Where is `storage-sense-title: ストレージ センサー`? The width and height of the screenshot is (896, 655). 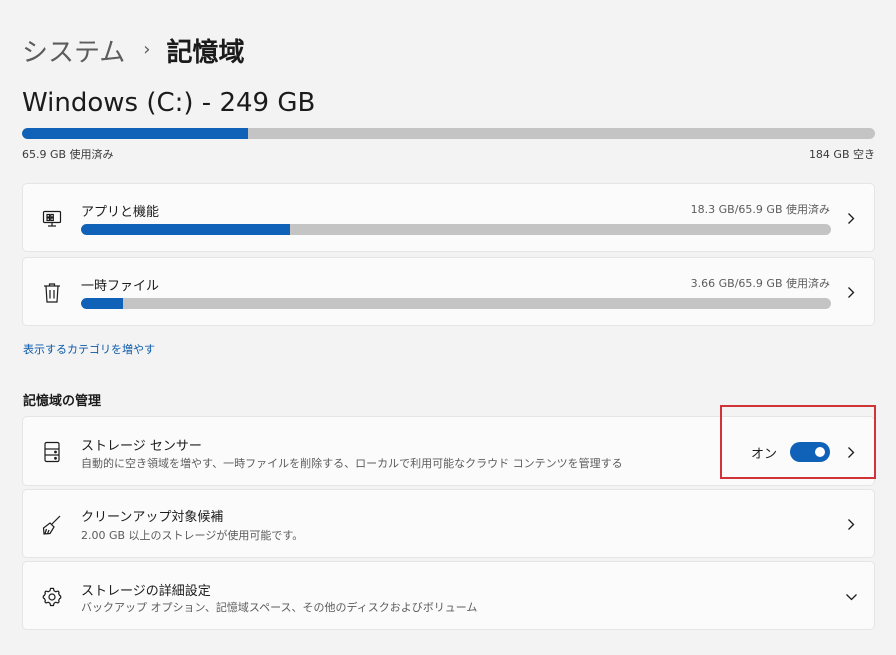
storage-sense-title: ストレージ センサー is located at coordinates (141, 446).